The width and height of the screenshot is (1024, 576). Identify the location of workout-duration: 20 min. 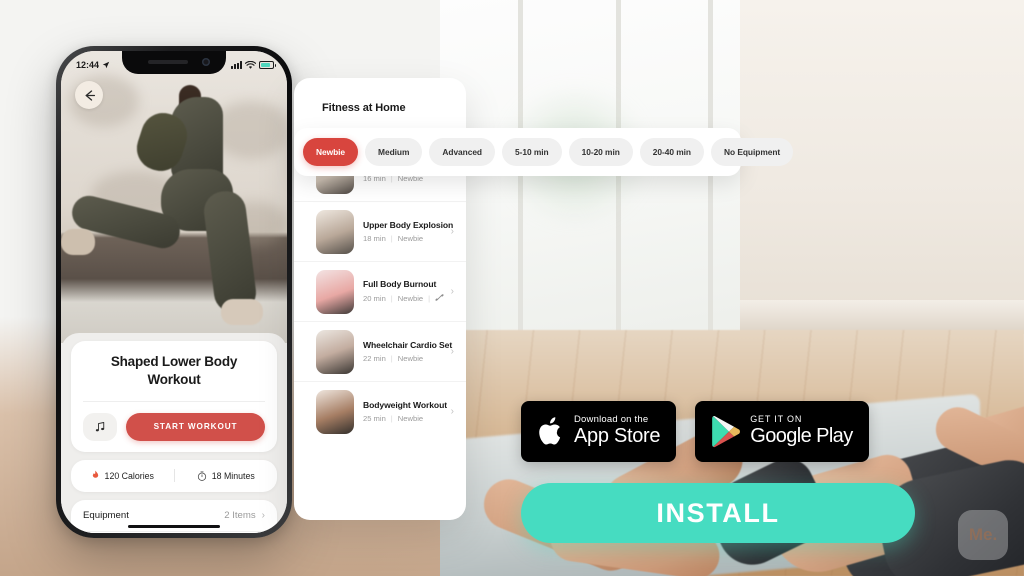
(374, 298).